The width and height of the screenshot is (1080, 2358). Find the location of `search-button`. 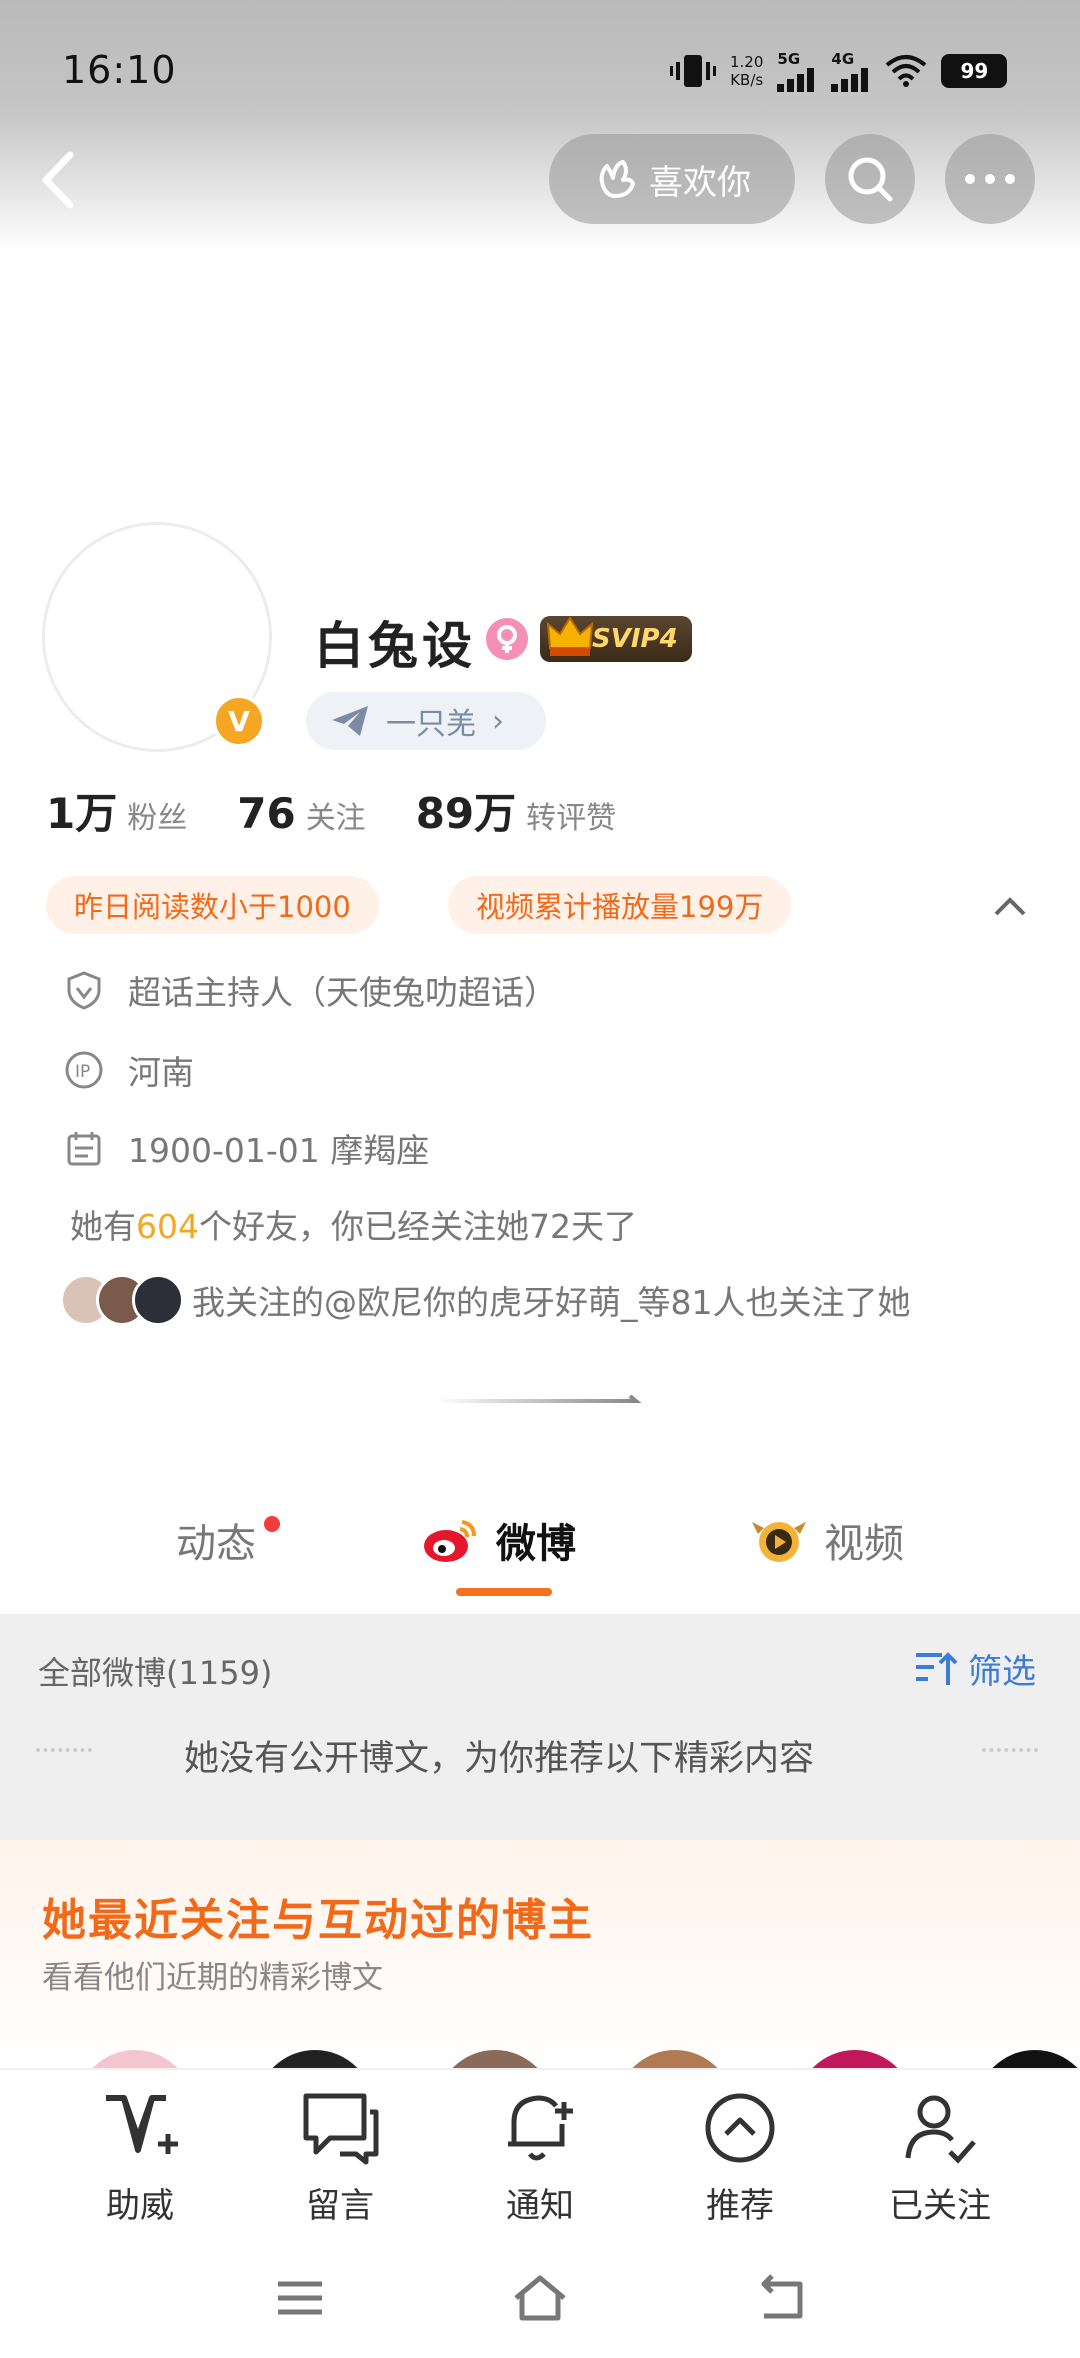

search-button is located at coordinates (870, 179).